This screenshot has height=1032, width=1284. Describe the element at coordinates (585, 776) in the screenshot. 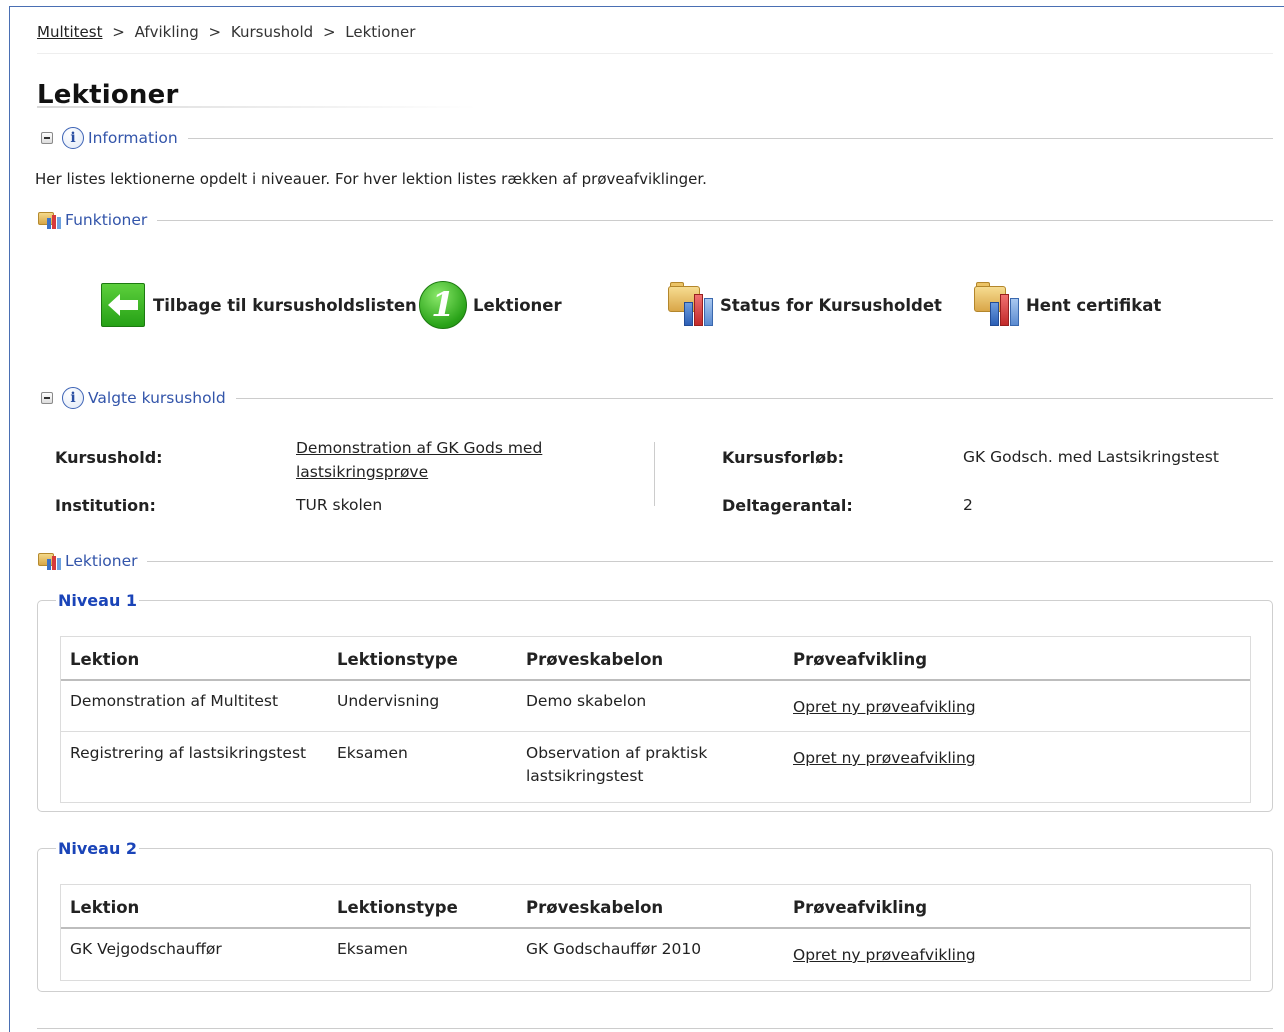

I see `test-template-line2: lastsikringstest` at that location.